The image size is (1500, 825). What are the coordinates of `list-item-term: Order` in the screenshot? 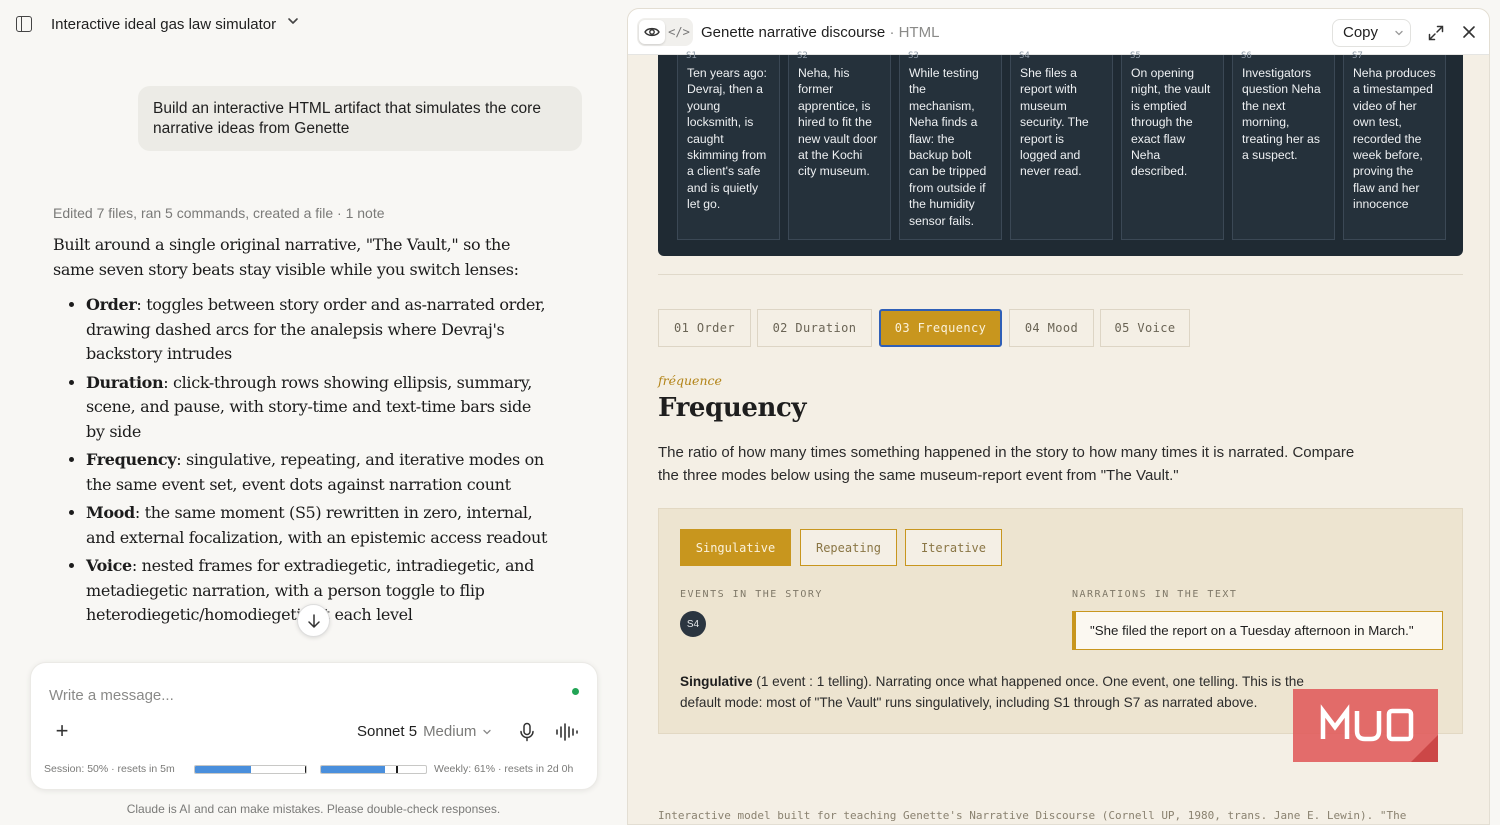 It's located at (111, 304).